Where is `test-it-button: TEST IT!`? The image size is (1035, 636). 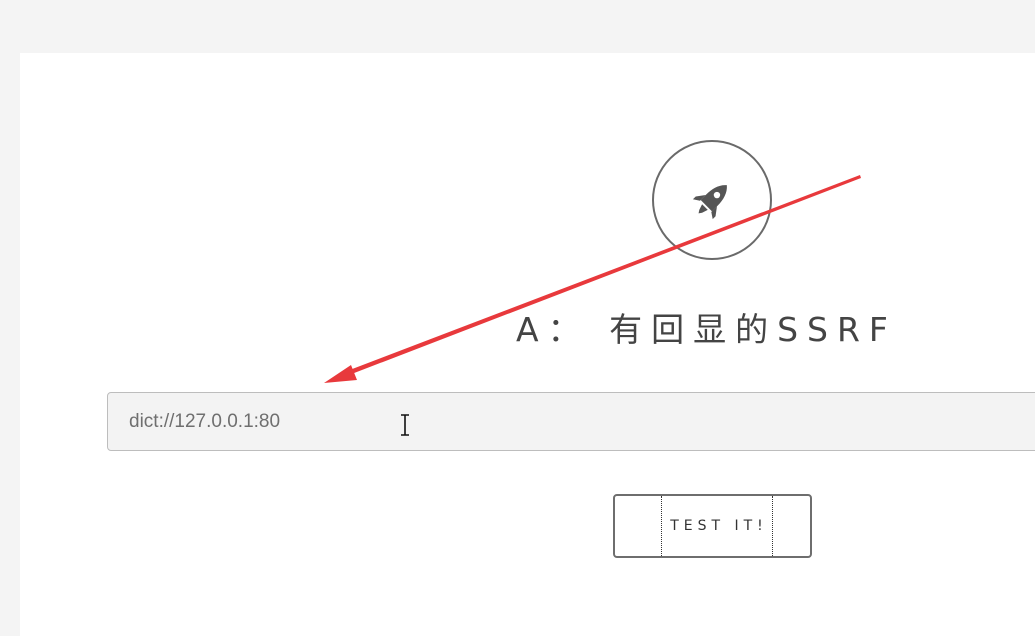 test-it-button: TEST IT! is located at coordinates (712, 526).